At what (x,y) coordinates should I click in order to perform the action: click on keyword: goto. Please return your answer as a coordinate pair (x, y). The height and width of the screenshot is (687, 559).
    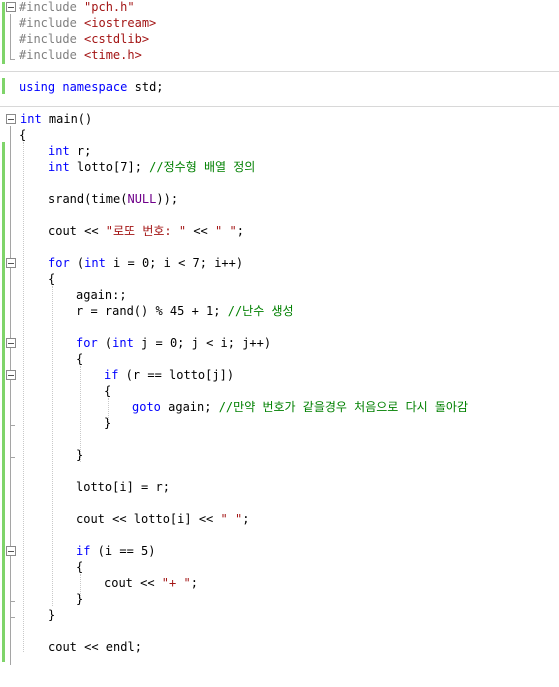
    Looking at the image, I should click on (146, 407).